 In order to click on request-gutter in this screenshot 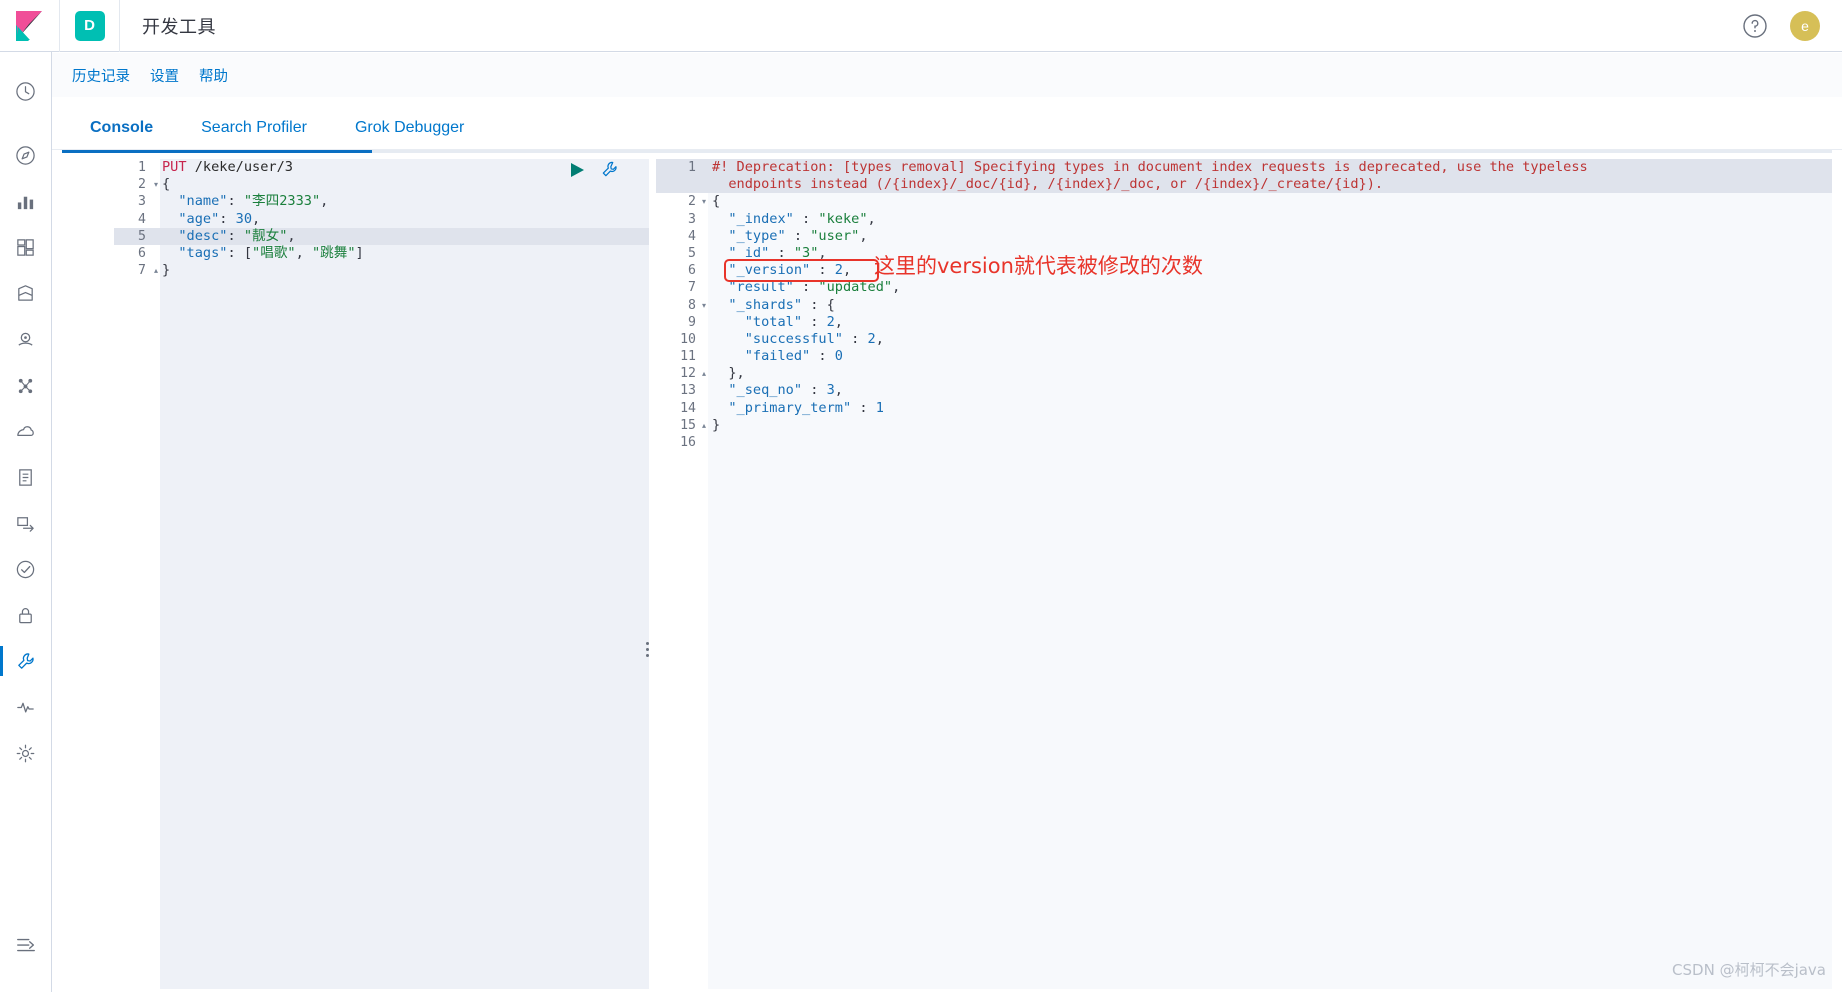, I will do `click(137, 574)`.